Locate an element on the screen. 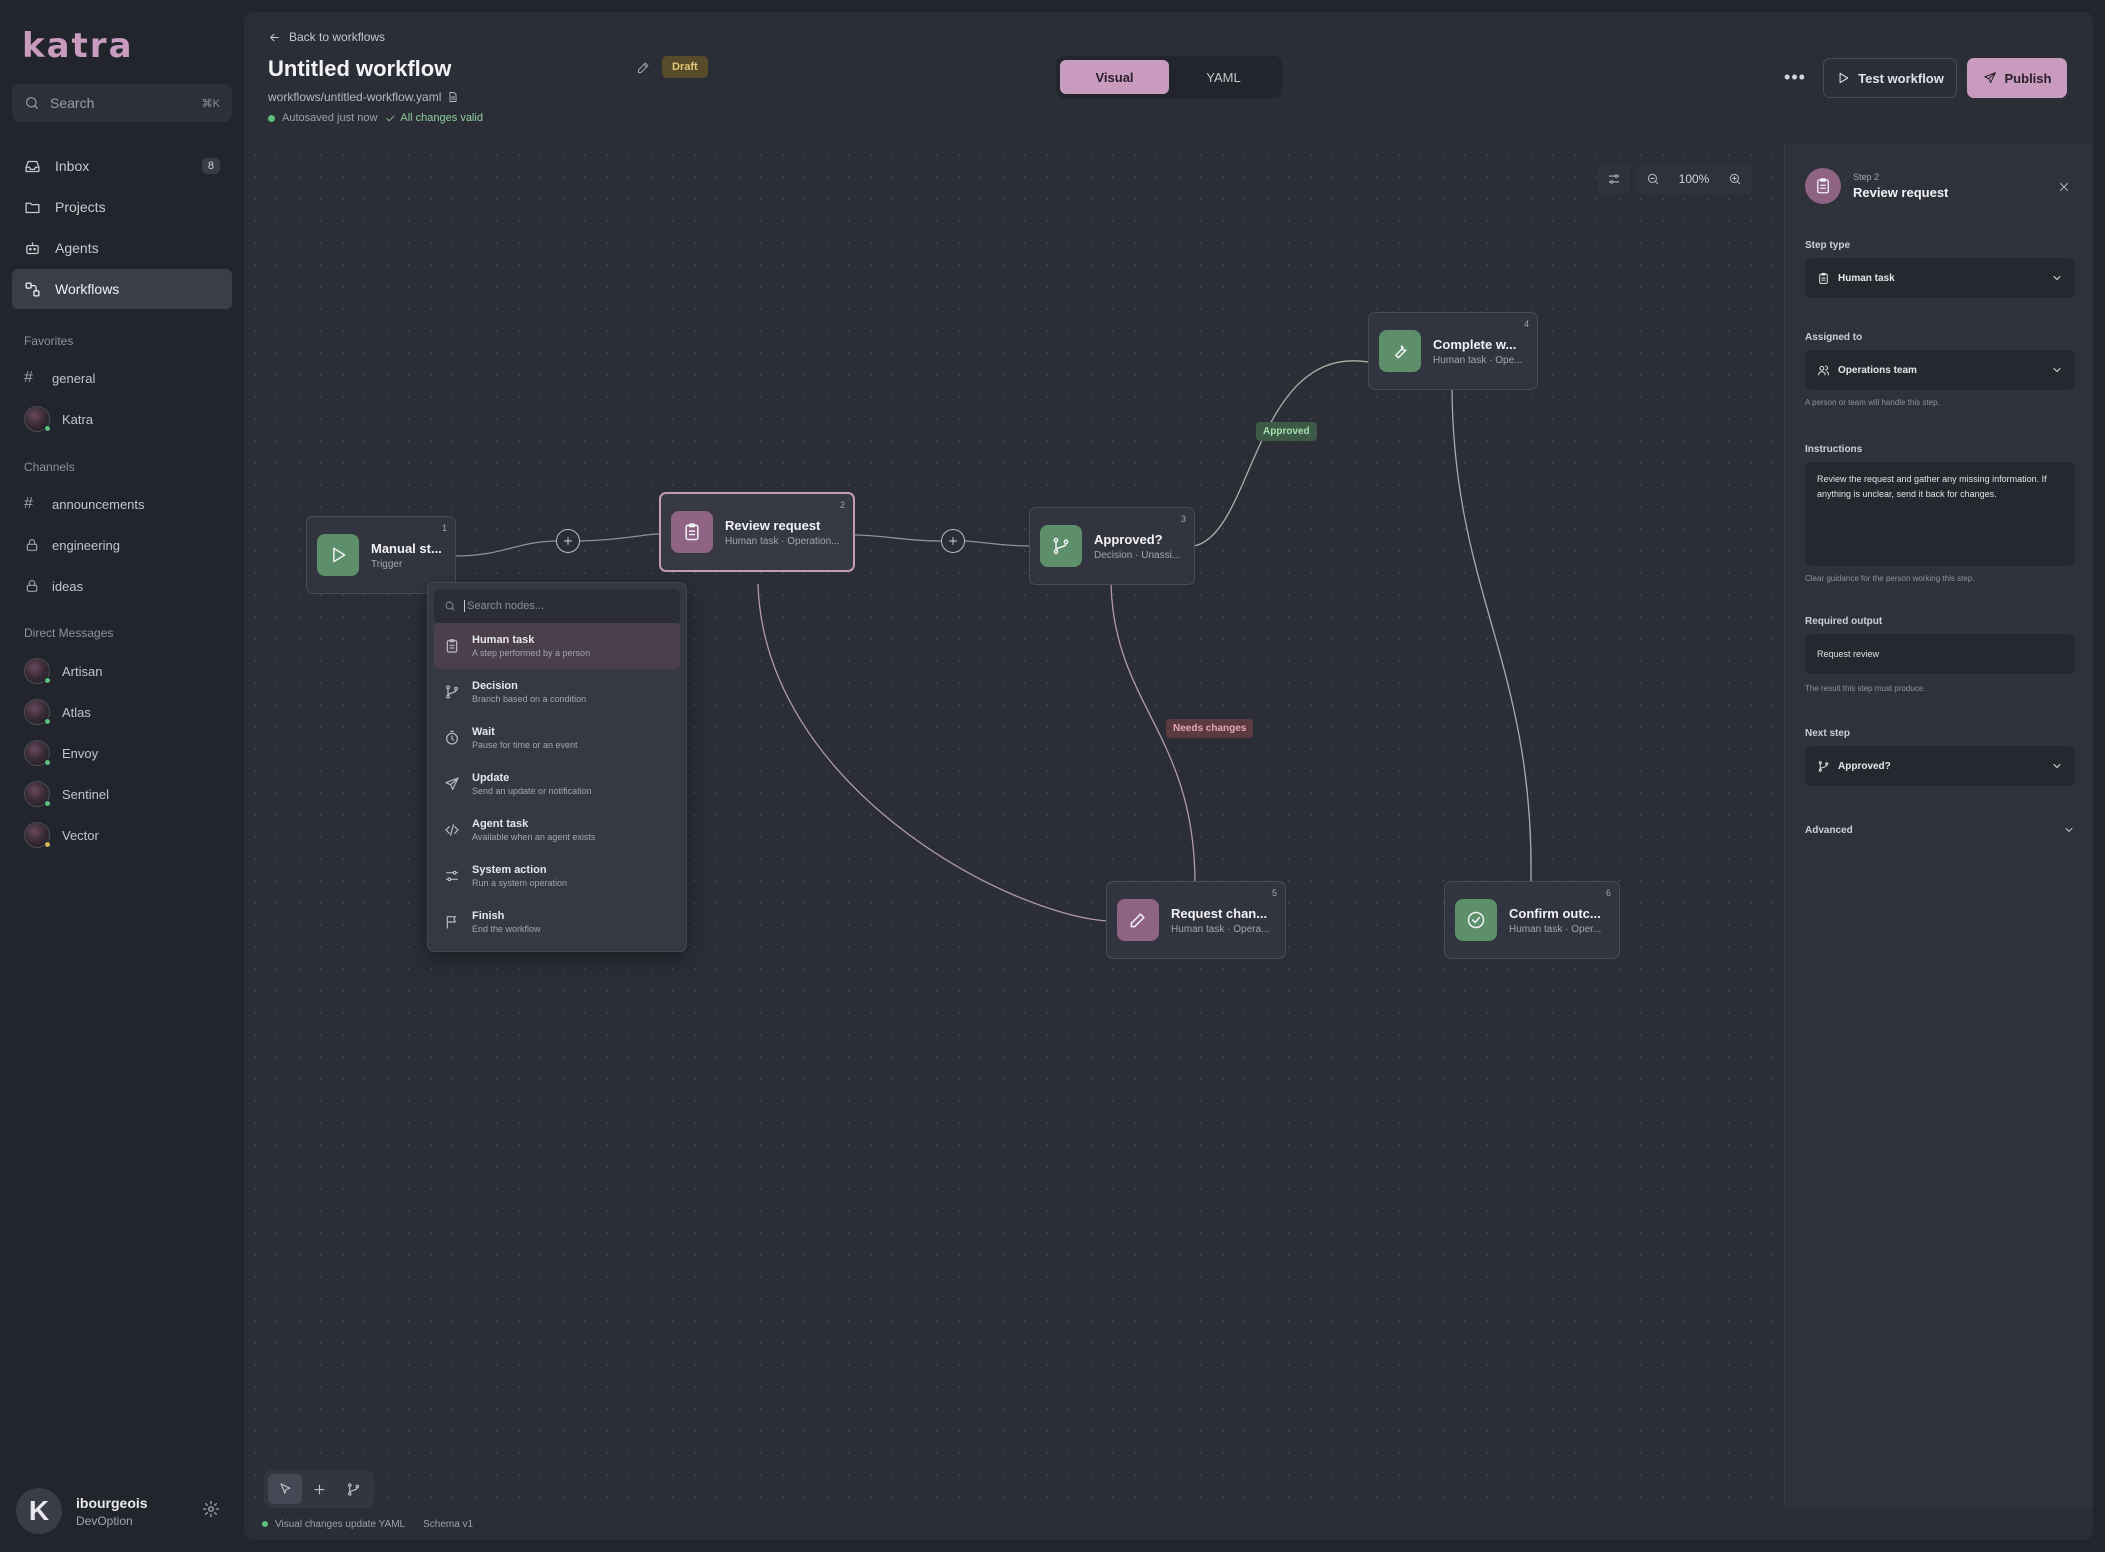 Image resolution: width=2105 pixels, height=1552 pixels. sidebar-search: Search ⌘K is located at coordinates (122, 103).